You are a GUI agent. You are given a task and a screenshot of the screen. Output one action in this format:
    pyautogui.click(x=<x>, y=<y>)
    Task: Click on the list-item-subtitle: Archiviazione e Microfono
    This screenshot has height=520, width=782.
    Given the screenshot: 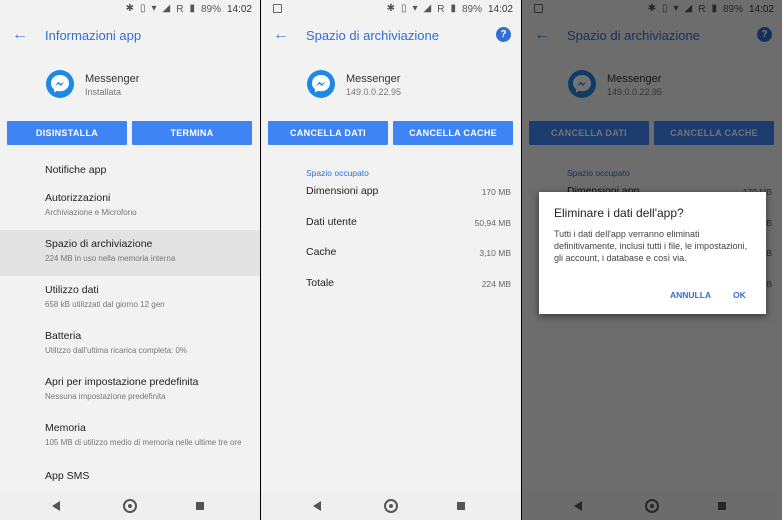 What is the action you would take?
    pyautogui.click(x=91, y=212)
    